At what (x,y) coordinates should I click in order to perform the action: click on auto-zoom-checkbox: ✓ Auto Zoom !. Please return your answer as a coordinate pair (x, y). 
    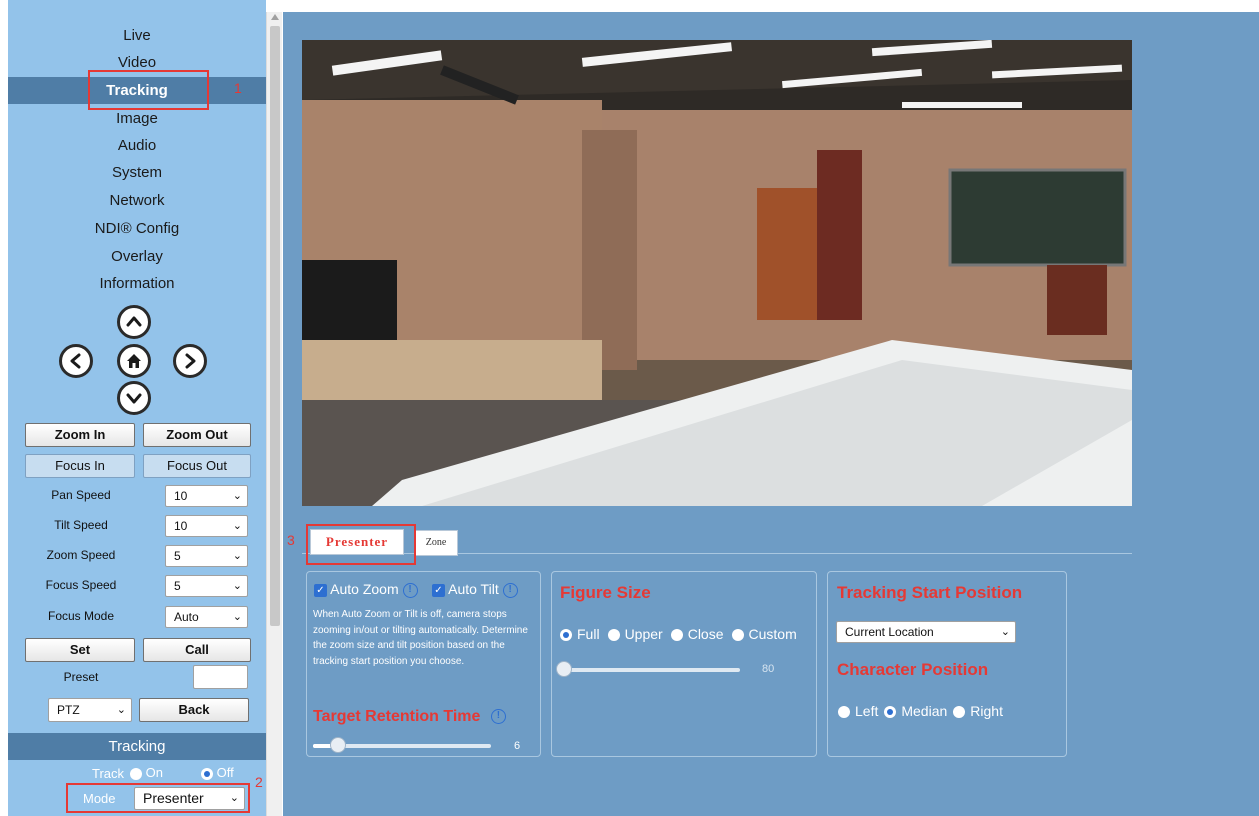
    Looking at the image, I should click on (366, 589).